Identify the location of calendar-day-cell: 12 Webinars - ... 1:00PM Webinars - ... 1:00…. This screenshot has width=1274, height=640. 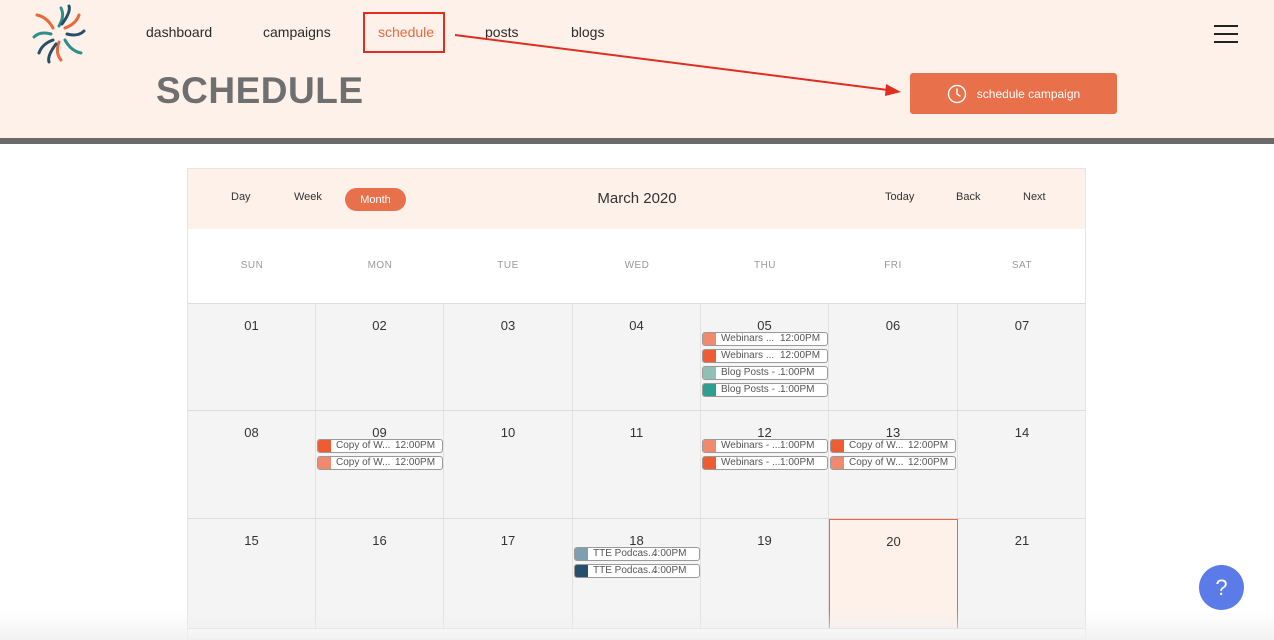
(765, 465).